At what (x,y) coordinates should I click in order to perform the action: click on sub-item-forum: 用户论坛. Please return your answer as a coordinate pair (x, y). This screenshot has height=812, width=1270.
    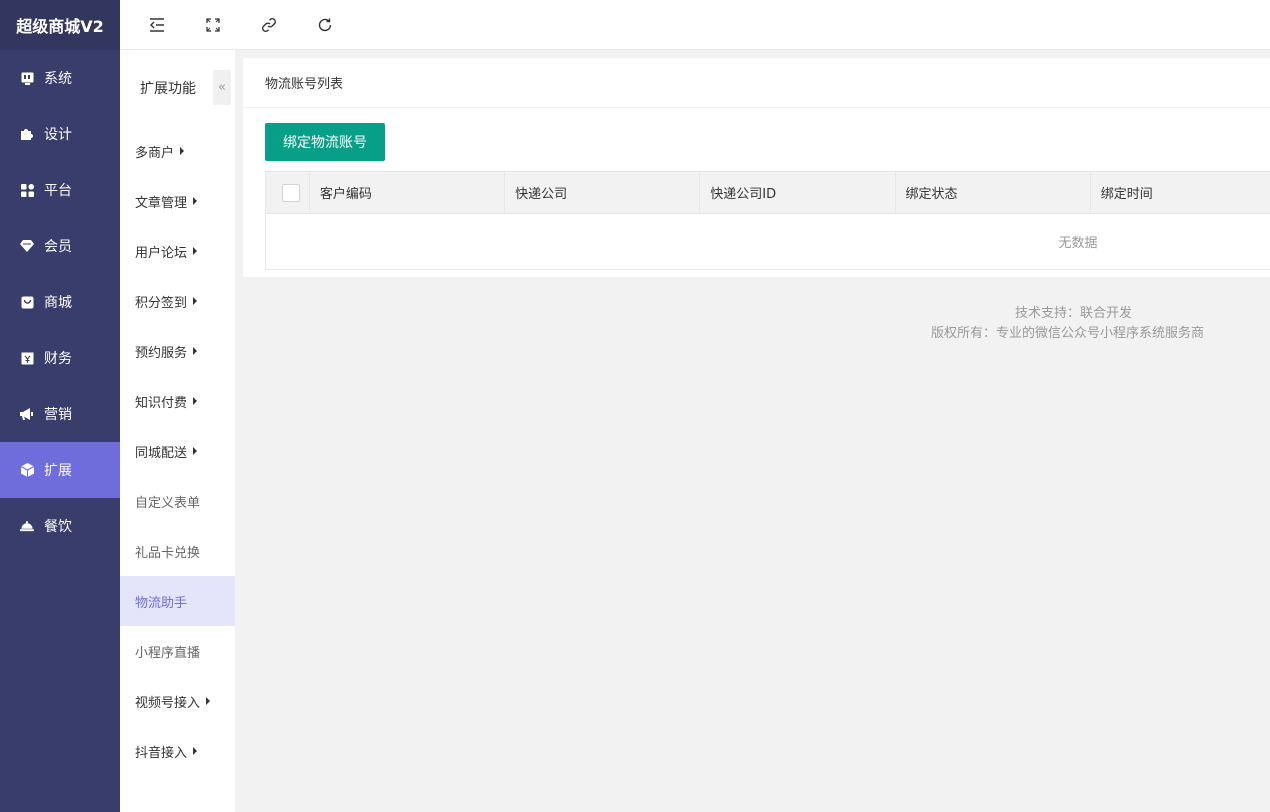
    Looking at the image, I should click on (177, 251).